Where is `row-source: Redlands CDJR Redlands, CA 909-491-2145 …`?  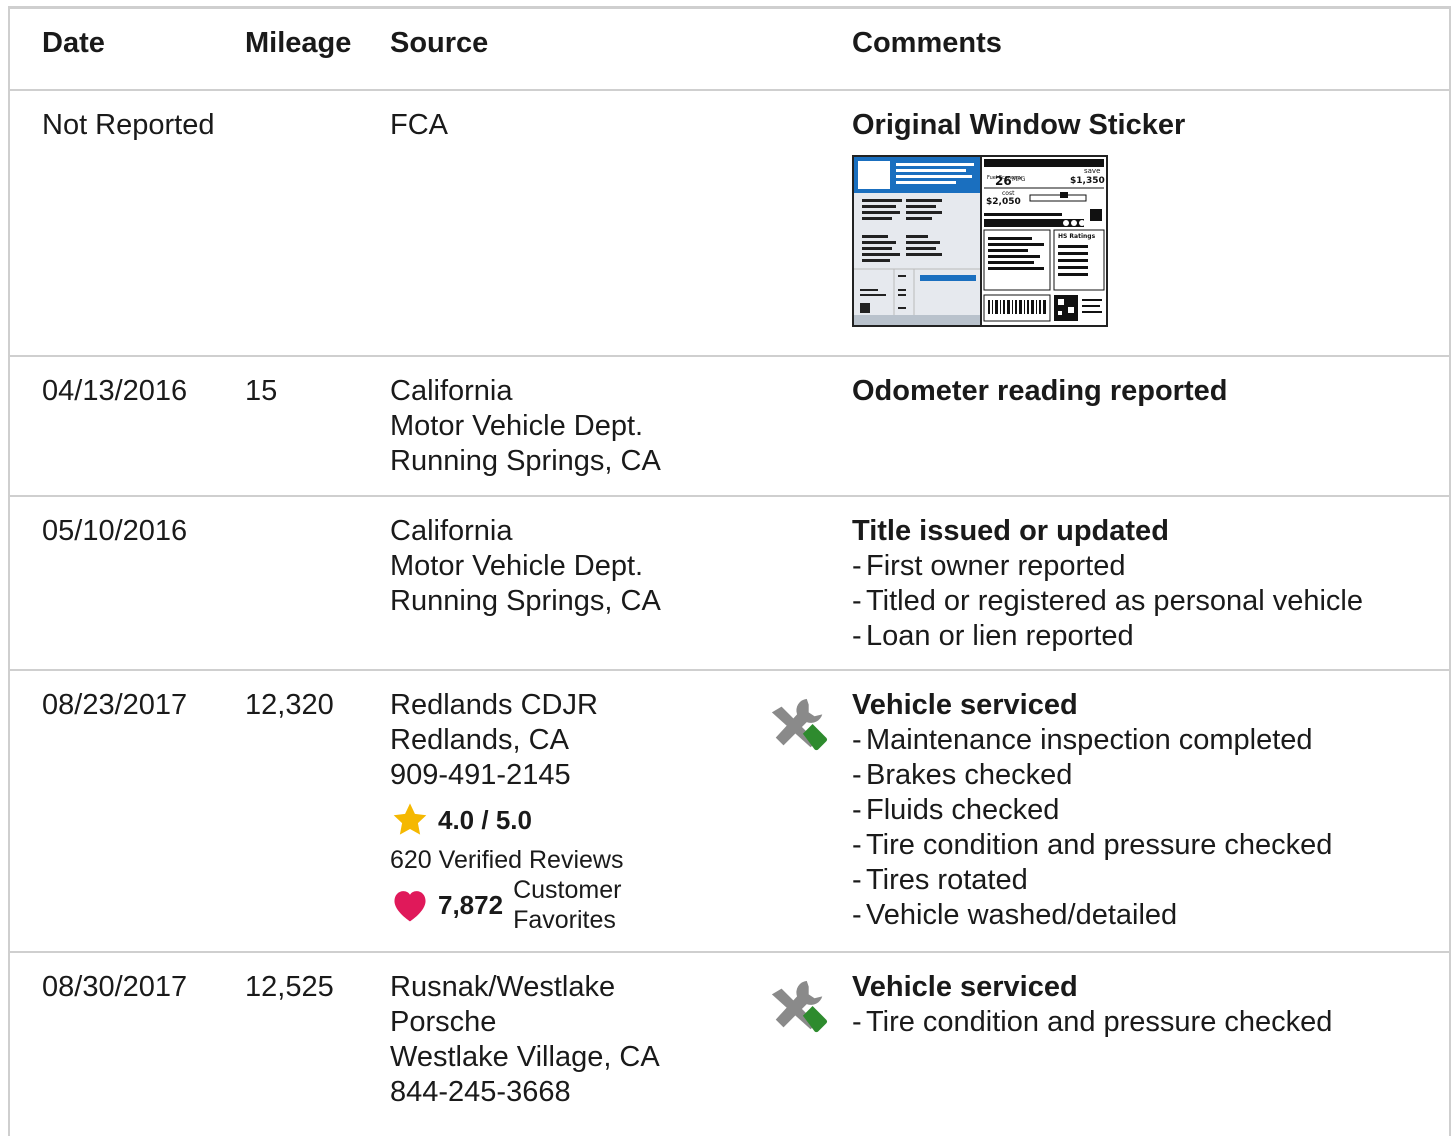
row-source: Redlands CDJR Redlands, CA 909-491-2145 … is located at coordinates (506, 811).